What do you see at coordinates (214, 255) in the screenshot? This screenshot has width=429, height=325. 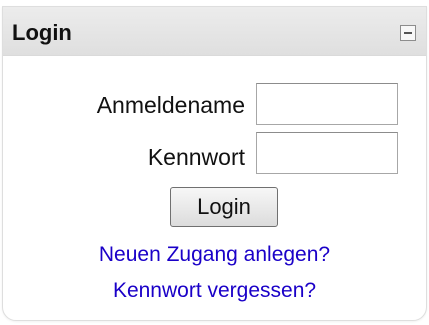 I see `register-link: Neuen Zugang anlegen?` at bounding box center [214, 255].